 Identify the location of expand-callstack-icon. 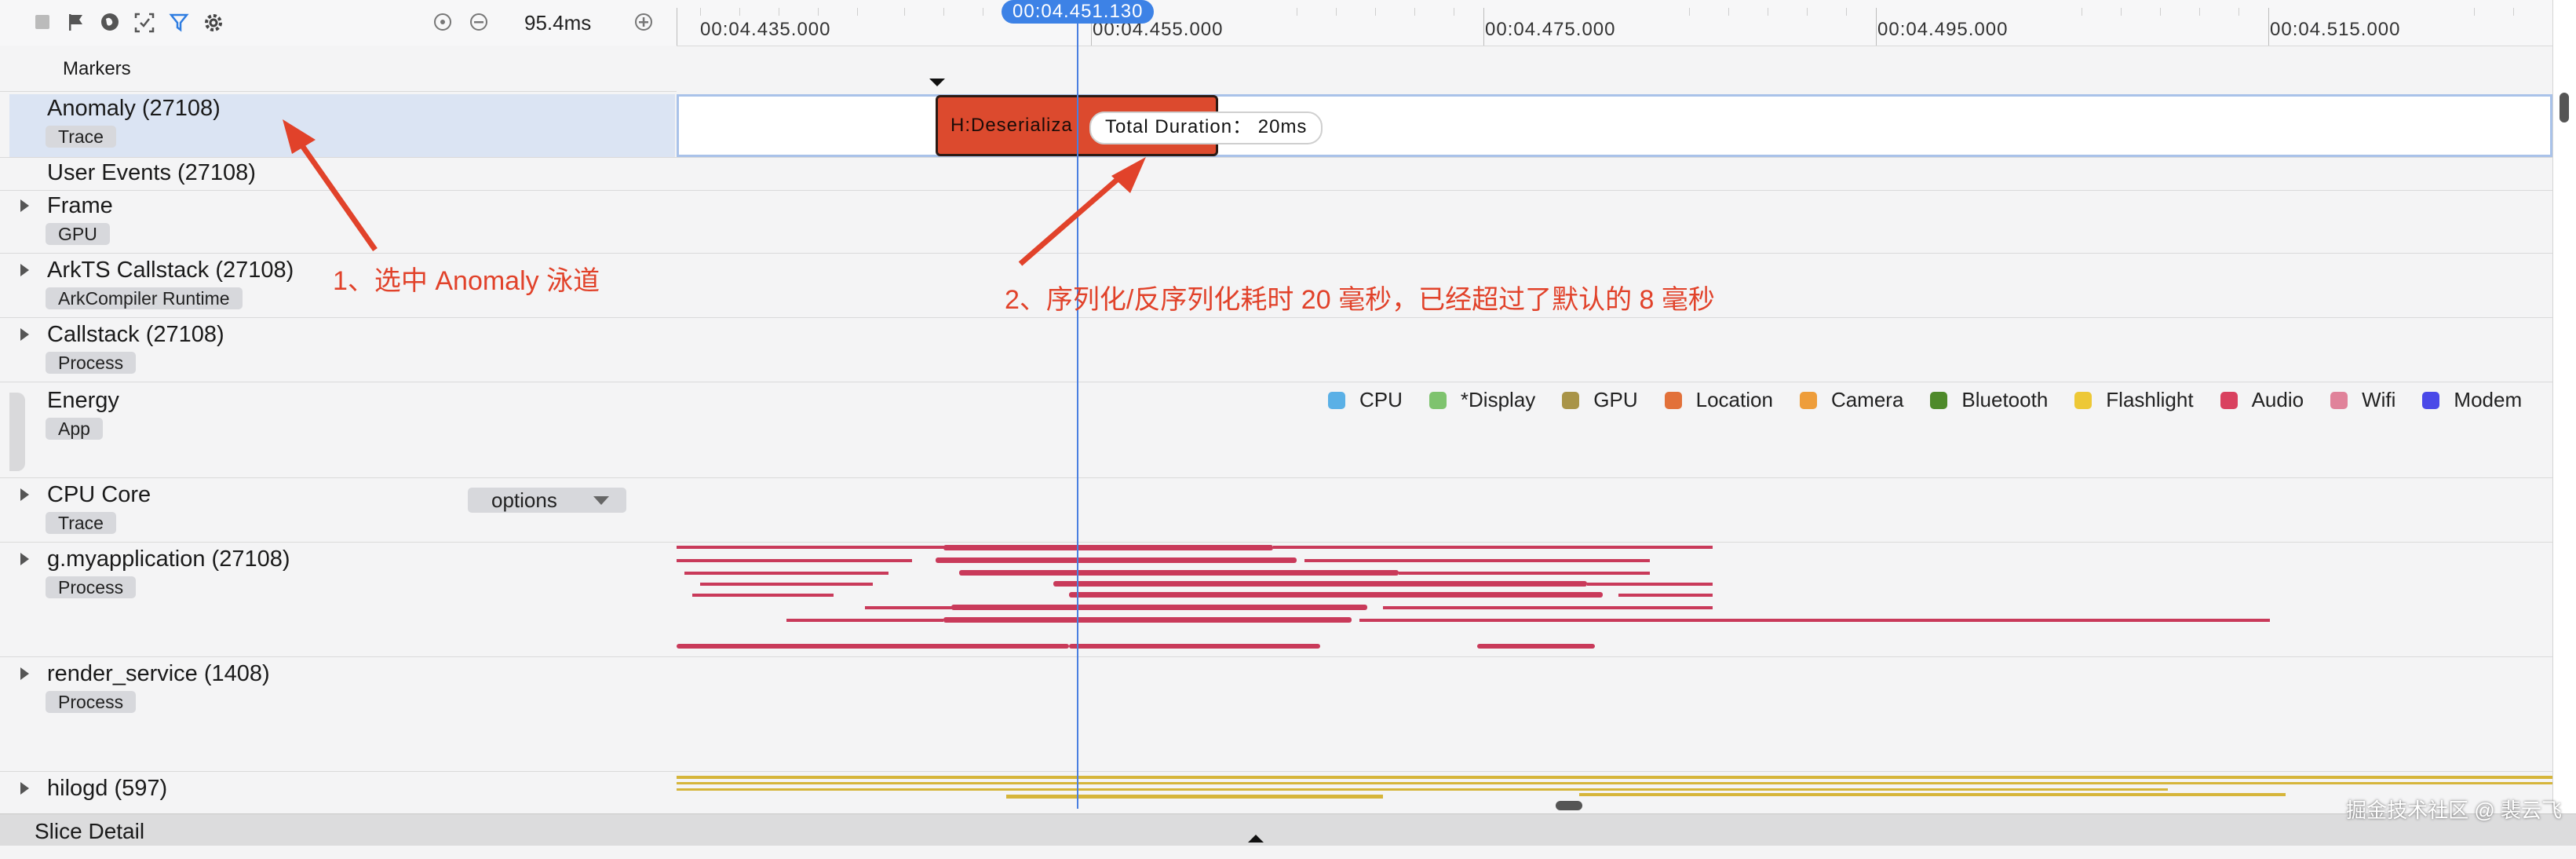
(24, 334).